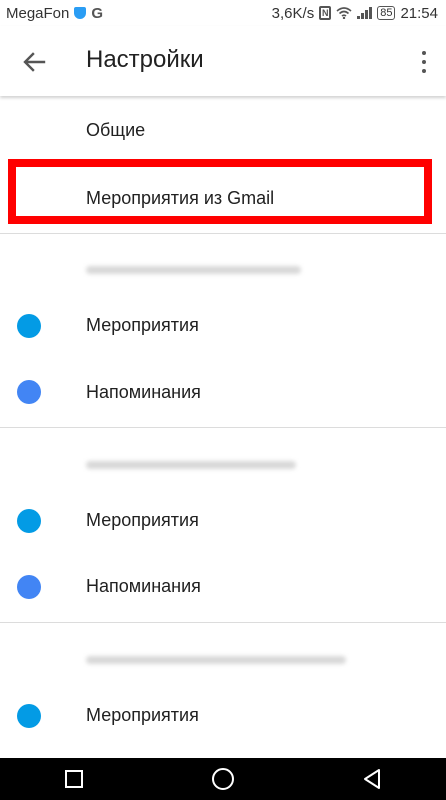 The image size is (446, 800). Describe the element at coordinates (344, 13) in the screenshot. I see `wifi-icon` at that location.